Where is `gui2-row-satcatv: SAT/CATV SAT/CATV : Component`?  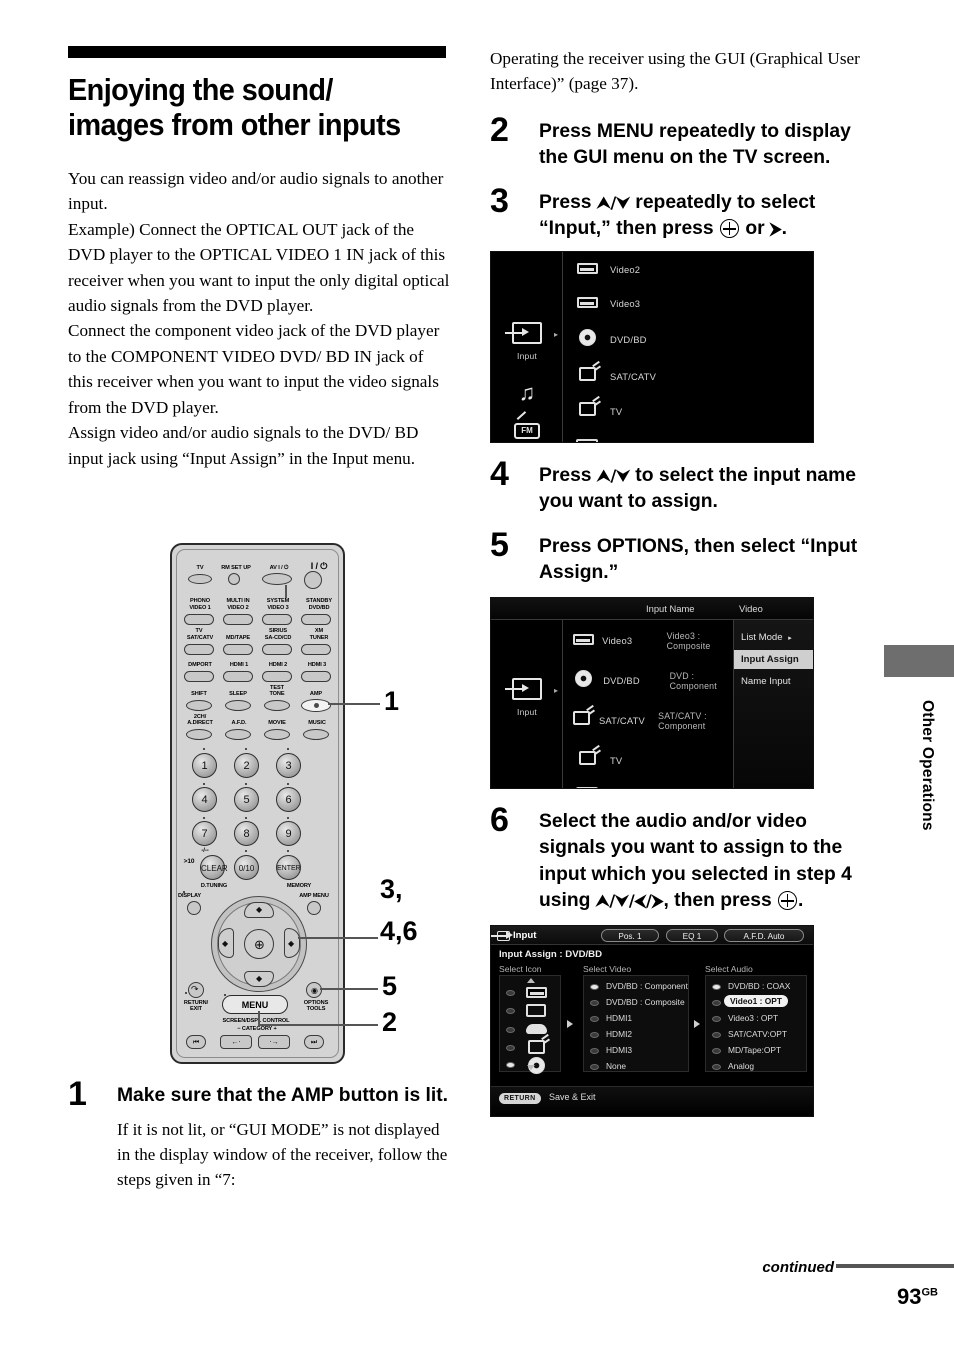
gui2-row-satcatv: SAT/CATV SAT/CATV : Component is located at coordinates (648, 721).